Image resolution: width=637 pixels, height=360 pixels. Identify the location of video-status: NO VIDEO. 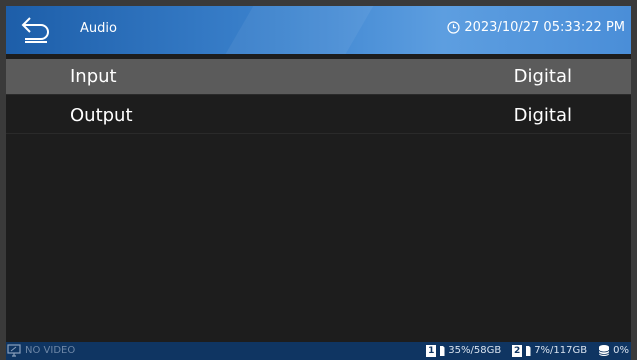
(50, 350).